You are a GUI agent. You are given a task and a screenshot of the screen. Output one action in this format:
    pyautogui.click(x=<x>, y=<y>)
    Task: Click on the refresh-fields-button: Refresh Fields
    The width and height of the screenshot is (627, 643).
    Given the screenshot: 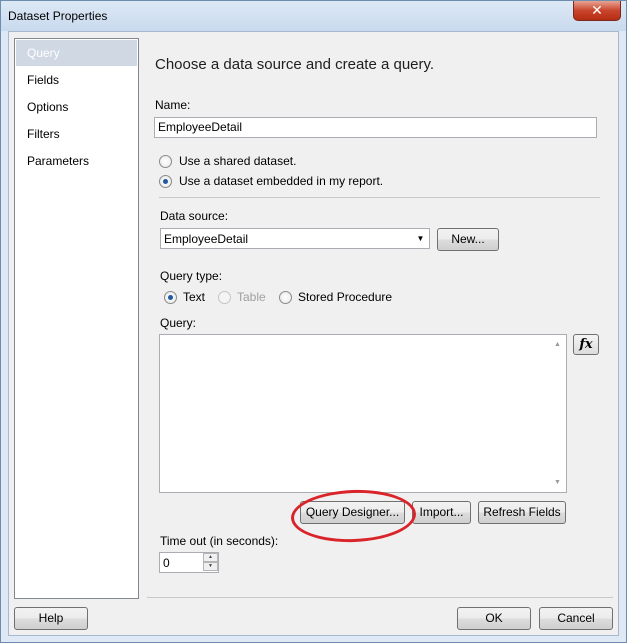 What is the action you would take?
    pyautogui.click(x=522, y=512)
    